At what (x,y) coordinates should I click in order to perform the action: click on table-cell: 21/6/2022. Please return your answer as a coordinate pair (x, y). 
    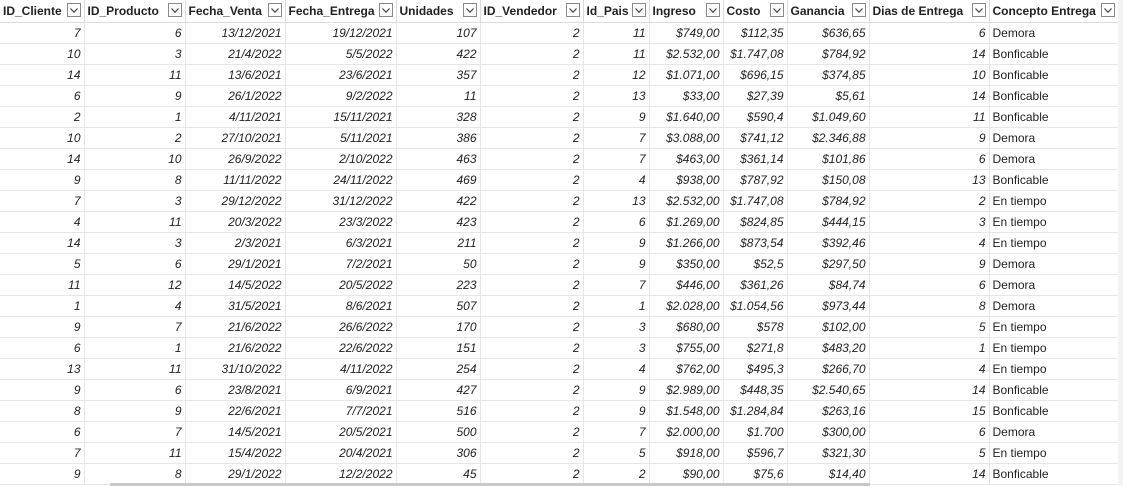
    Looking at the image, I should click on (235, 327).